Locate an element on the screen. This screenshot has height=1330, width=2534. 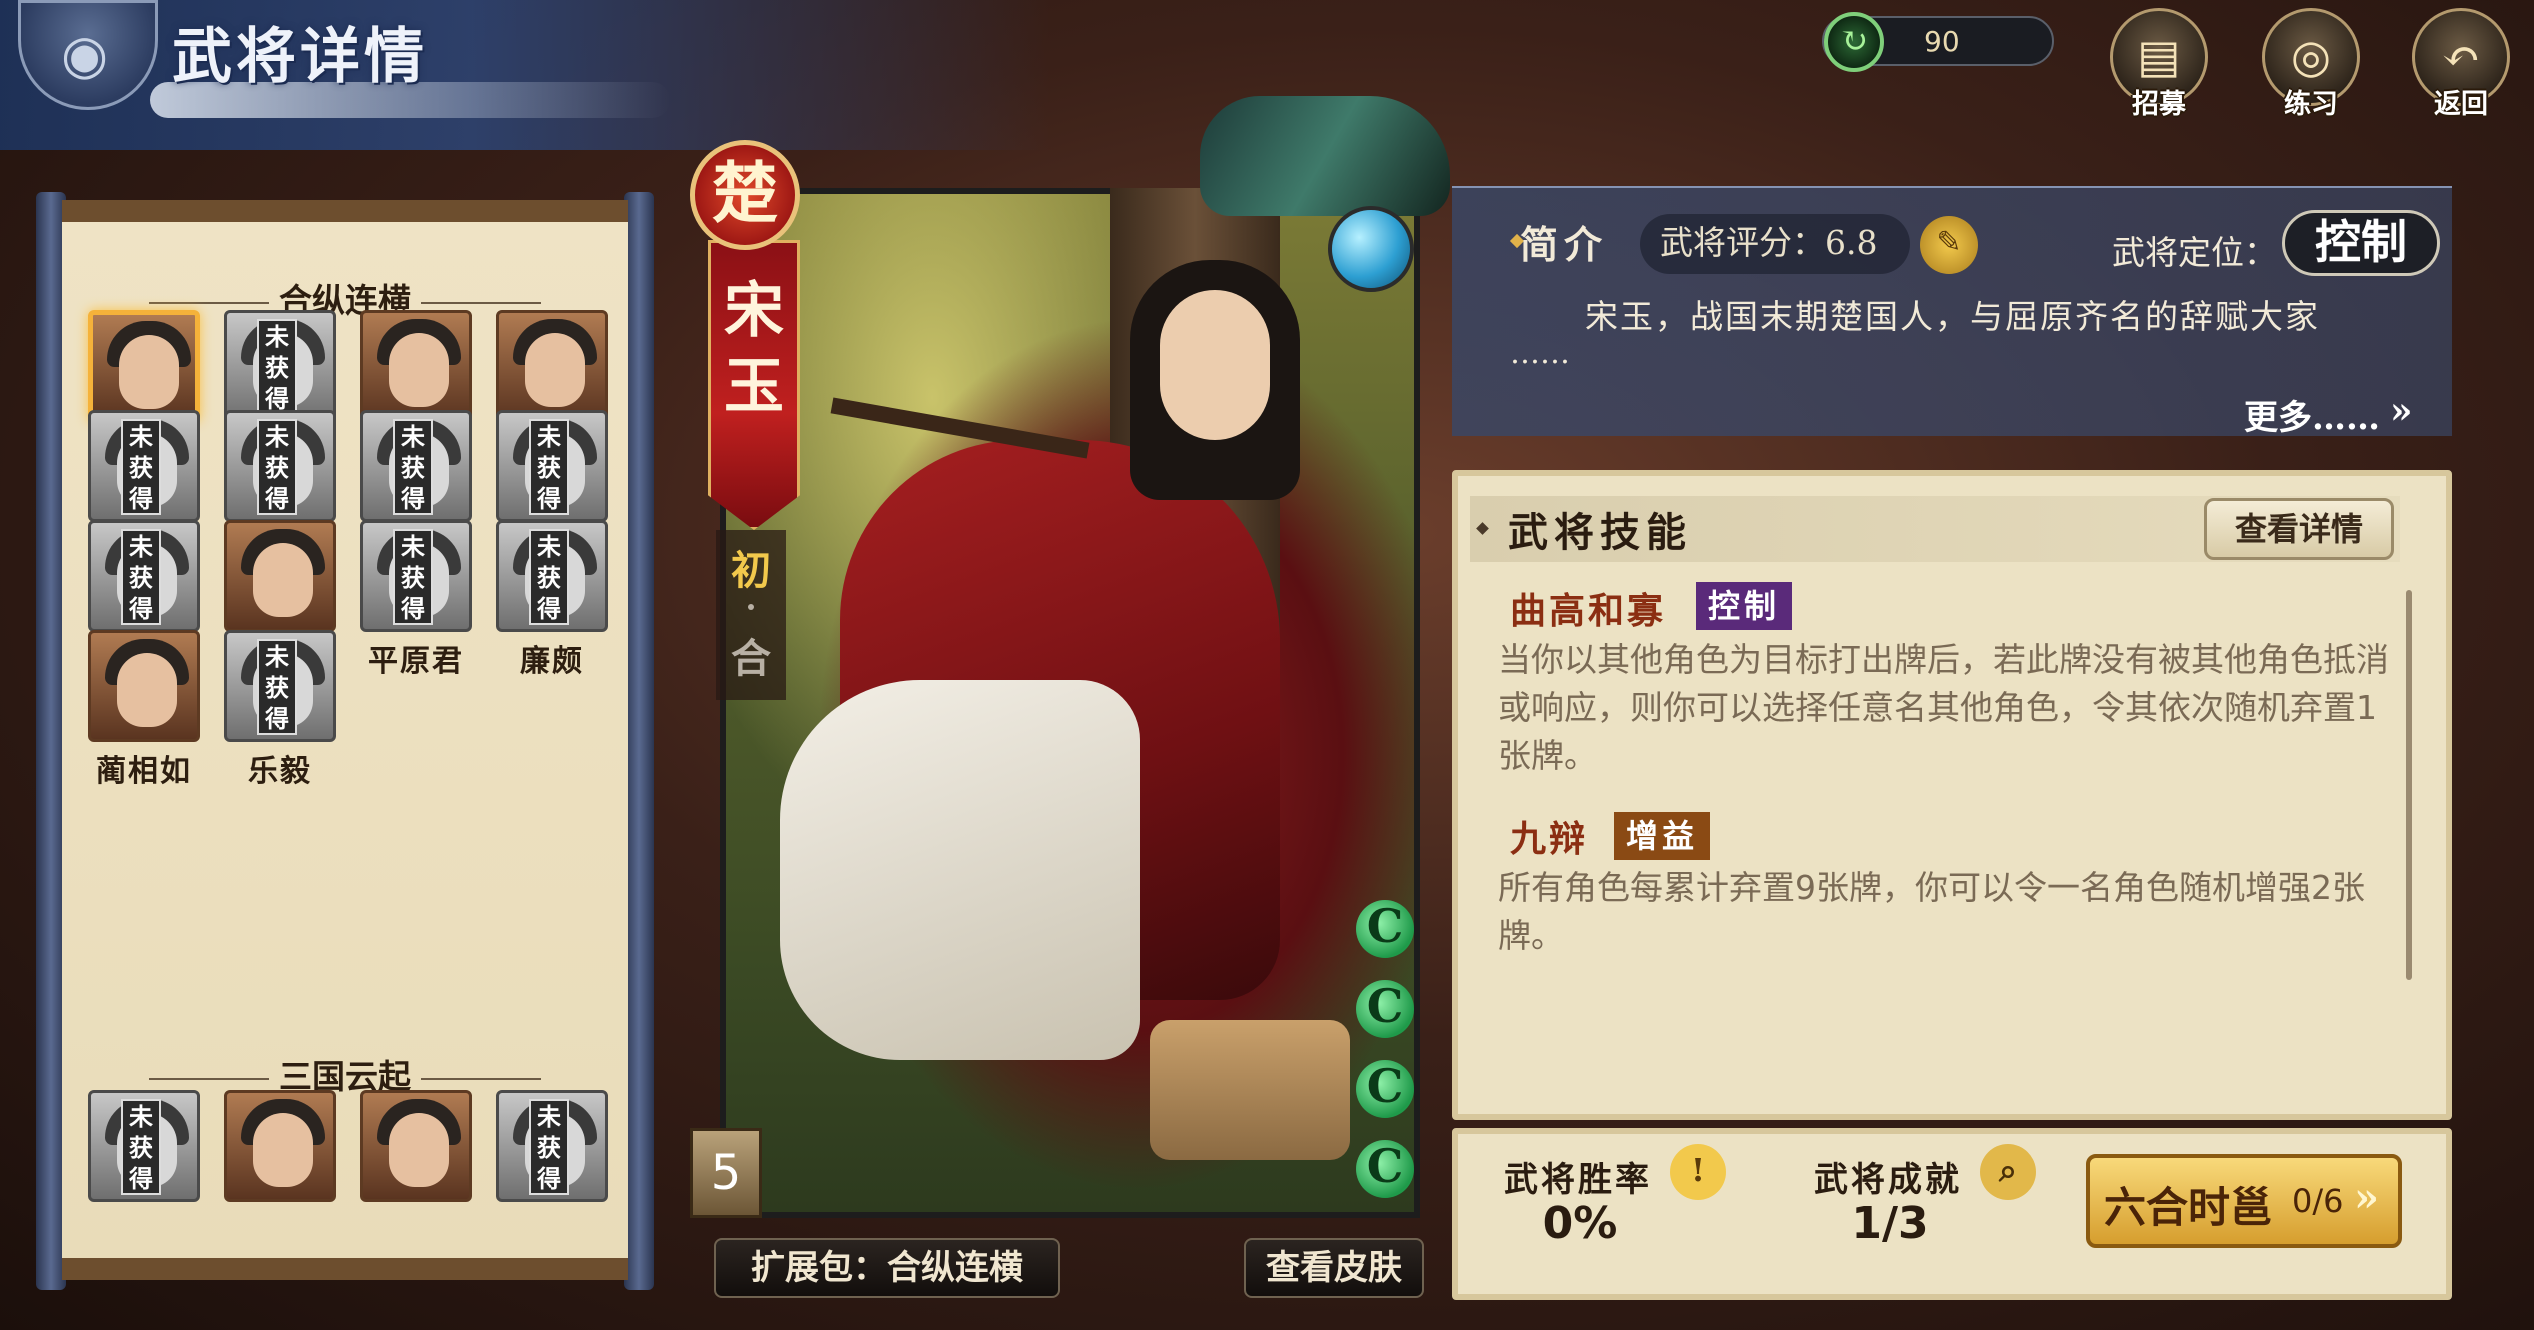
skills-scrollbar is located at coordinates (2409, 785).